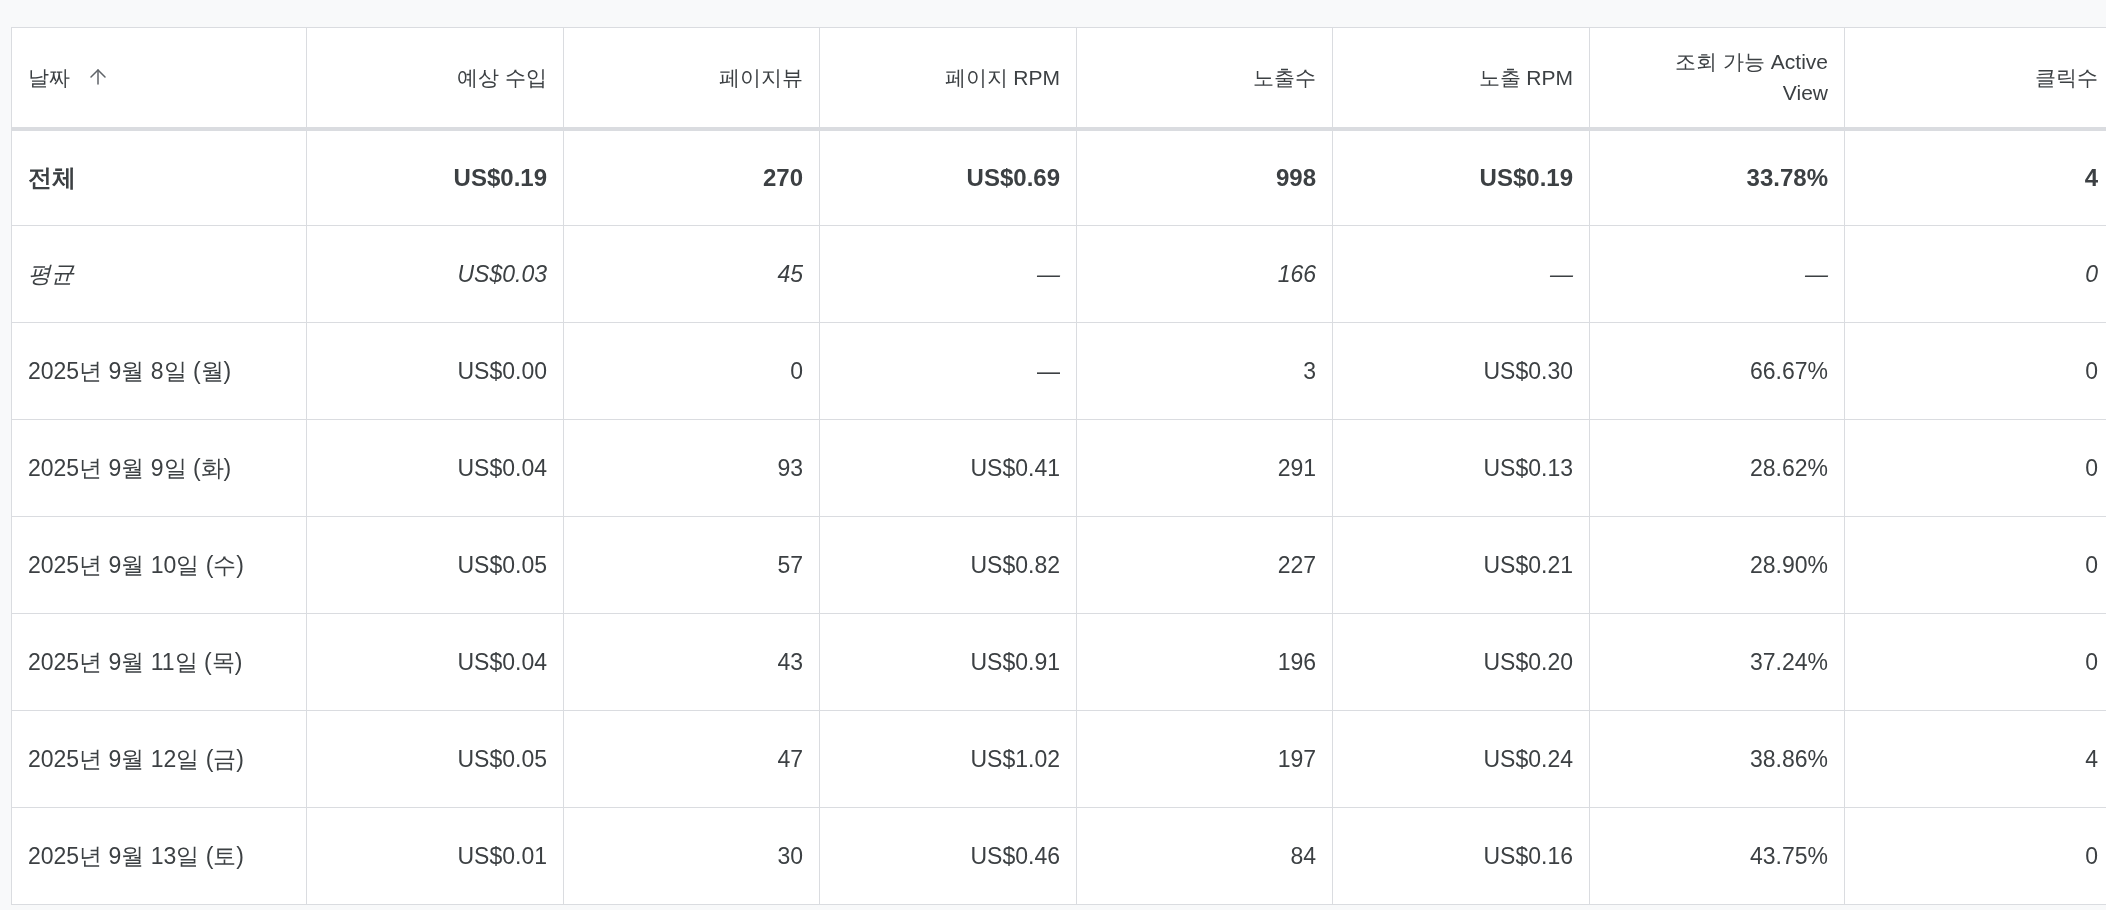 The height and width of the screenshot is (910, 2106). I want to click on table-cell: 28.62%, so click(1717, 468).